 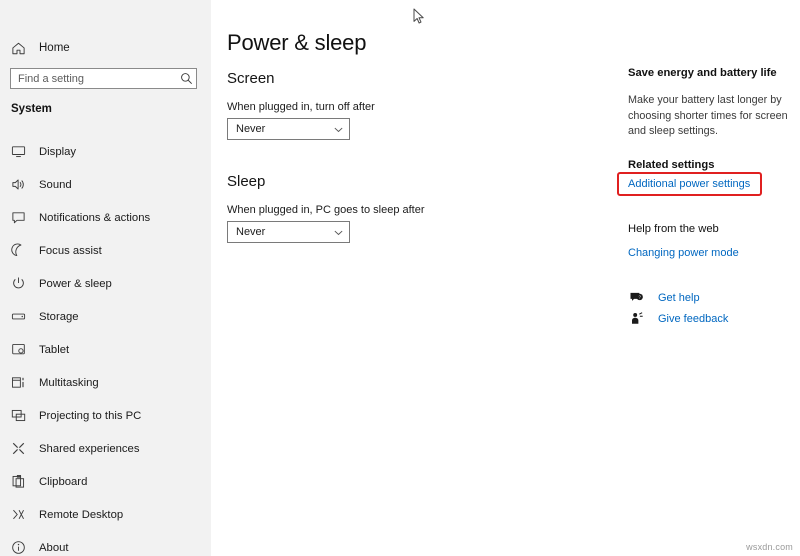 What do you see at coordinates (81, 514) in the screenshot?
I see `sidebar-item-label: Remote Desktop` at bounding box center [81, 514].